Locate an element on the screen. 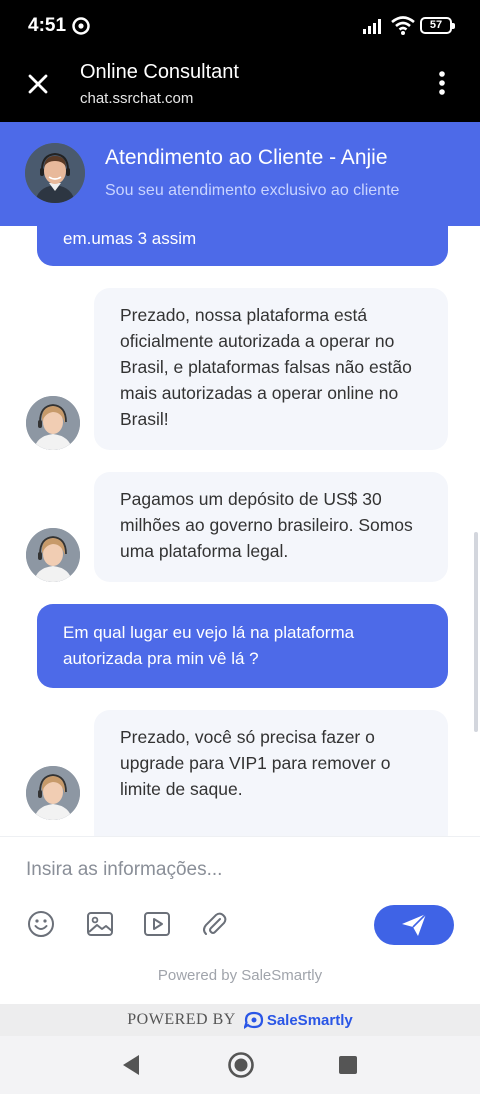 Image resolution: width=480 pixels, height=1094 pixels. emoji-icon is located at coordinates (41, 924).